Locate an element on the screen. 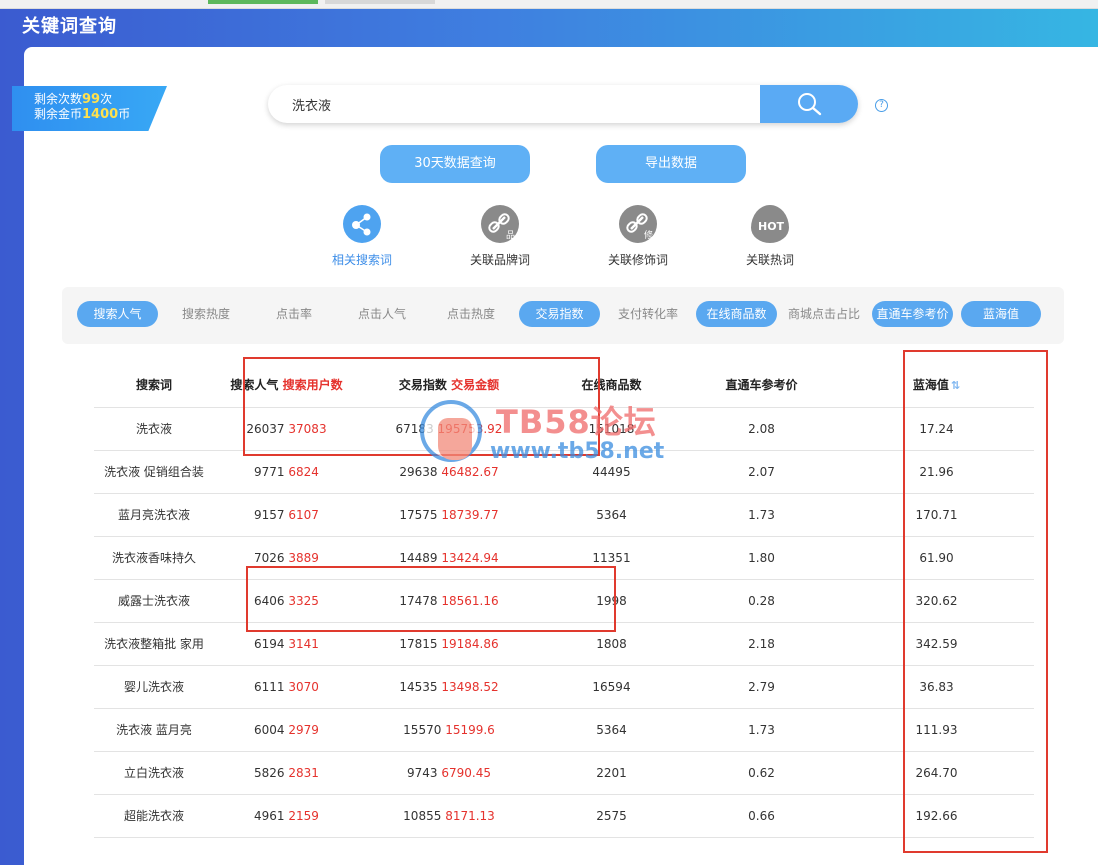 This screenshot has width=1098, height=865. network-icon is located at coordinates (362, 224).